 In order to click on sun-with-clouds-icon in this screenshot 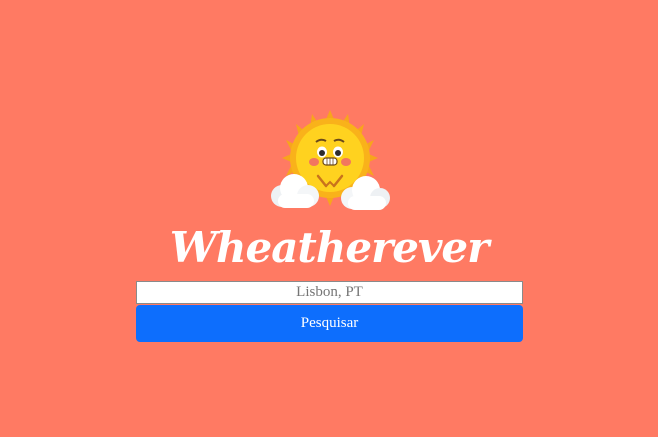, I will do `click(330, 160)`.